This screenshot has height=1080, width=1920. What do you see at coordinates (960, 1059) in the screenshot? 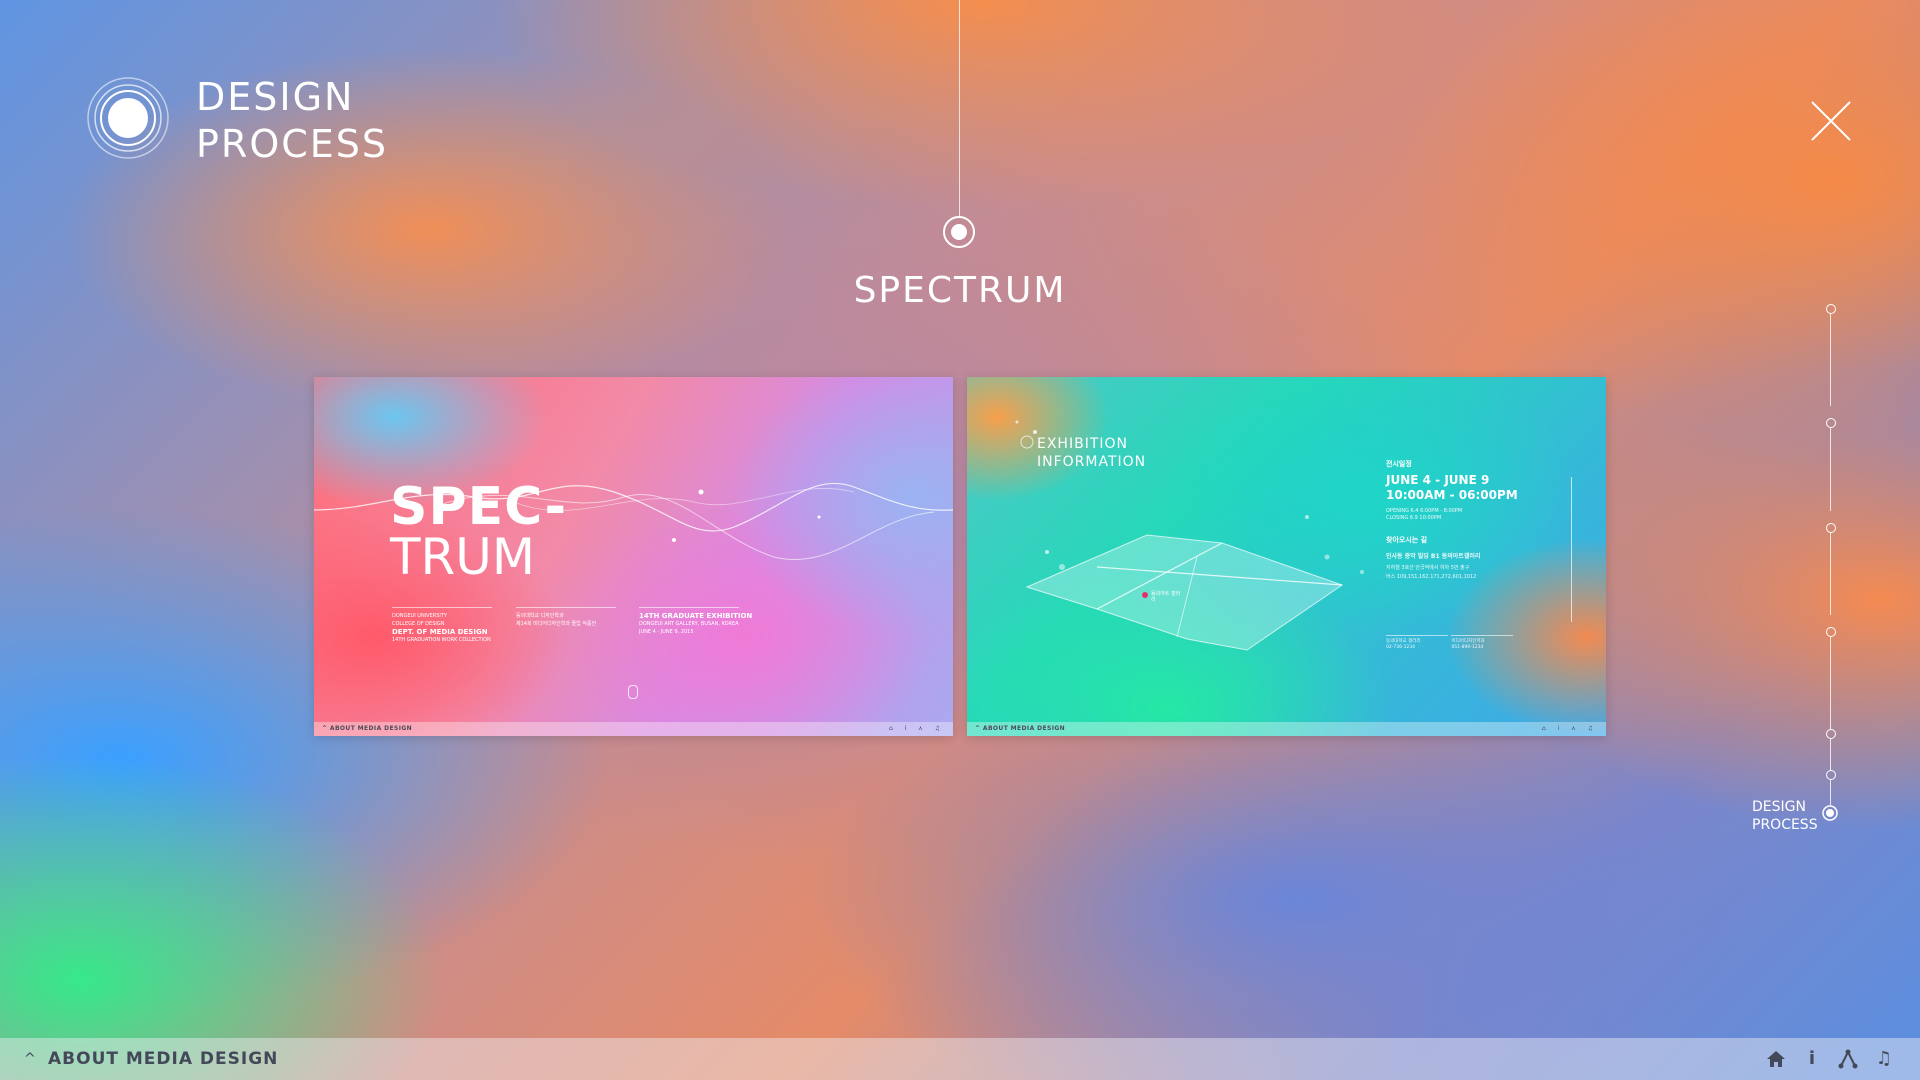
I see `bottom-bar: ^ ABOUT MEDIA DESIGN i ♫` at bounding box center [960, 1059].